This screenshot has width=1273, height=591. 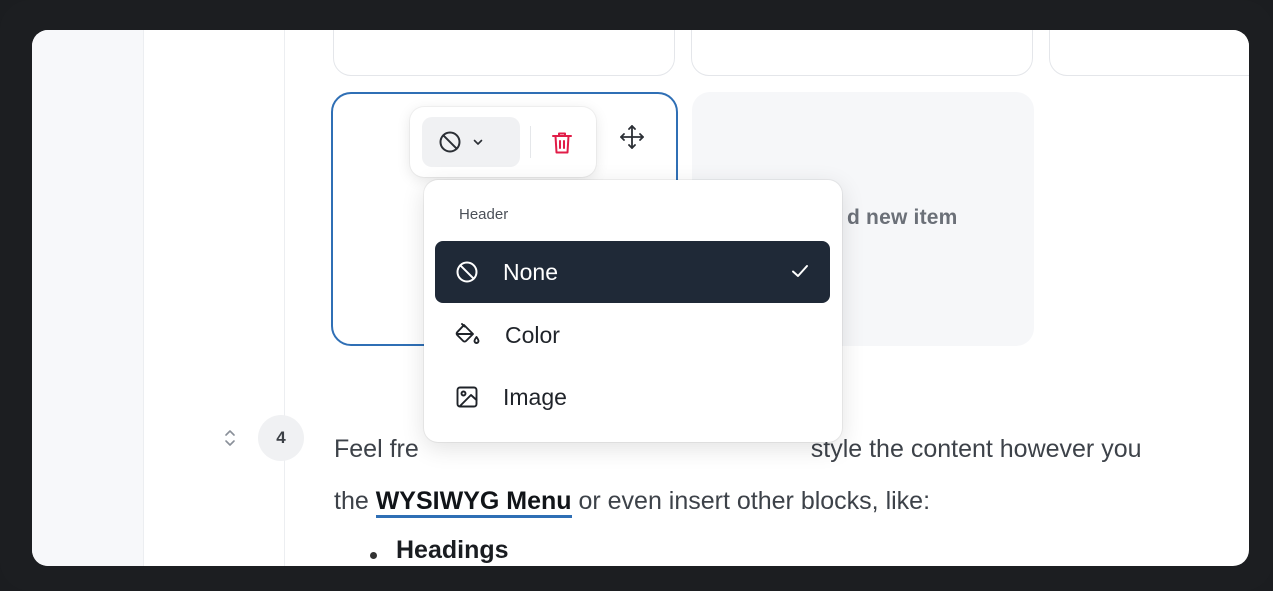 What do you see at coordinates (88, 298) in the screenshot?
I see `left-sidebar` at bounding box center [88, 298].